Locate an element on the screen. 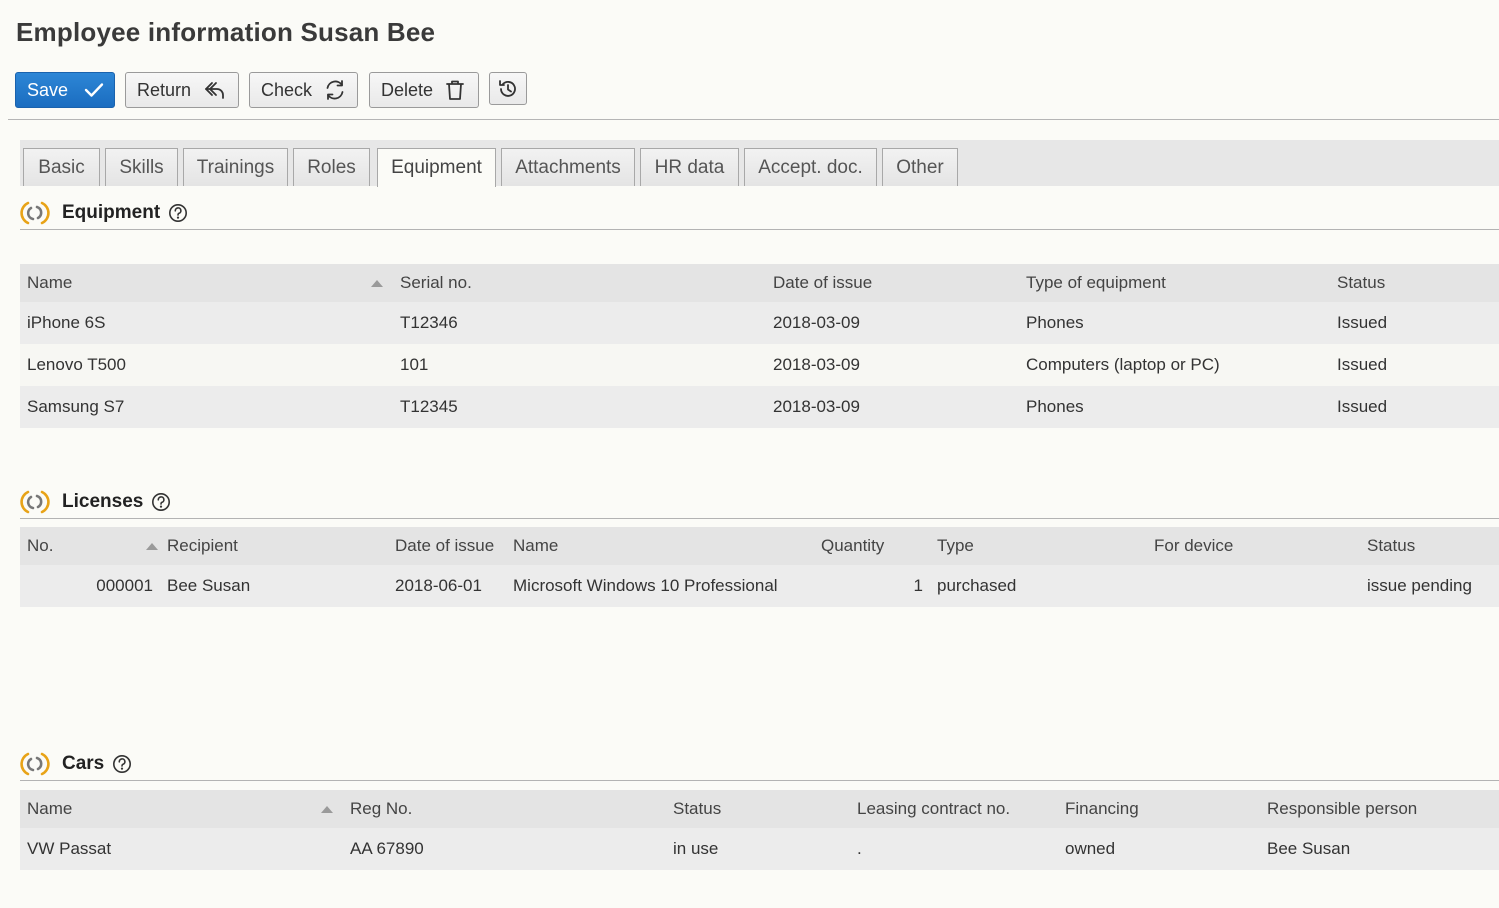 This screenshot has width=1499, height=908. tab-label: Equipment is located at coordinates (436, 167).